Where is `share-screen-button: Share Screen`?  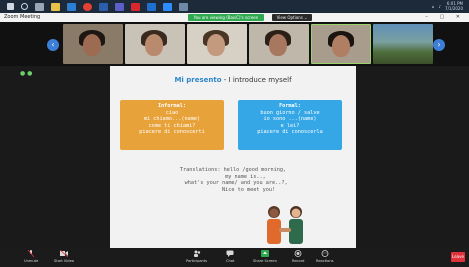
share-screen-button: Share Screen is located at coordinates (265, 256).